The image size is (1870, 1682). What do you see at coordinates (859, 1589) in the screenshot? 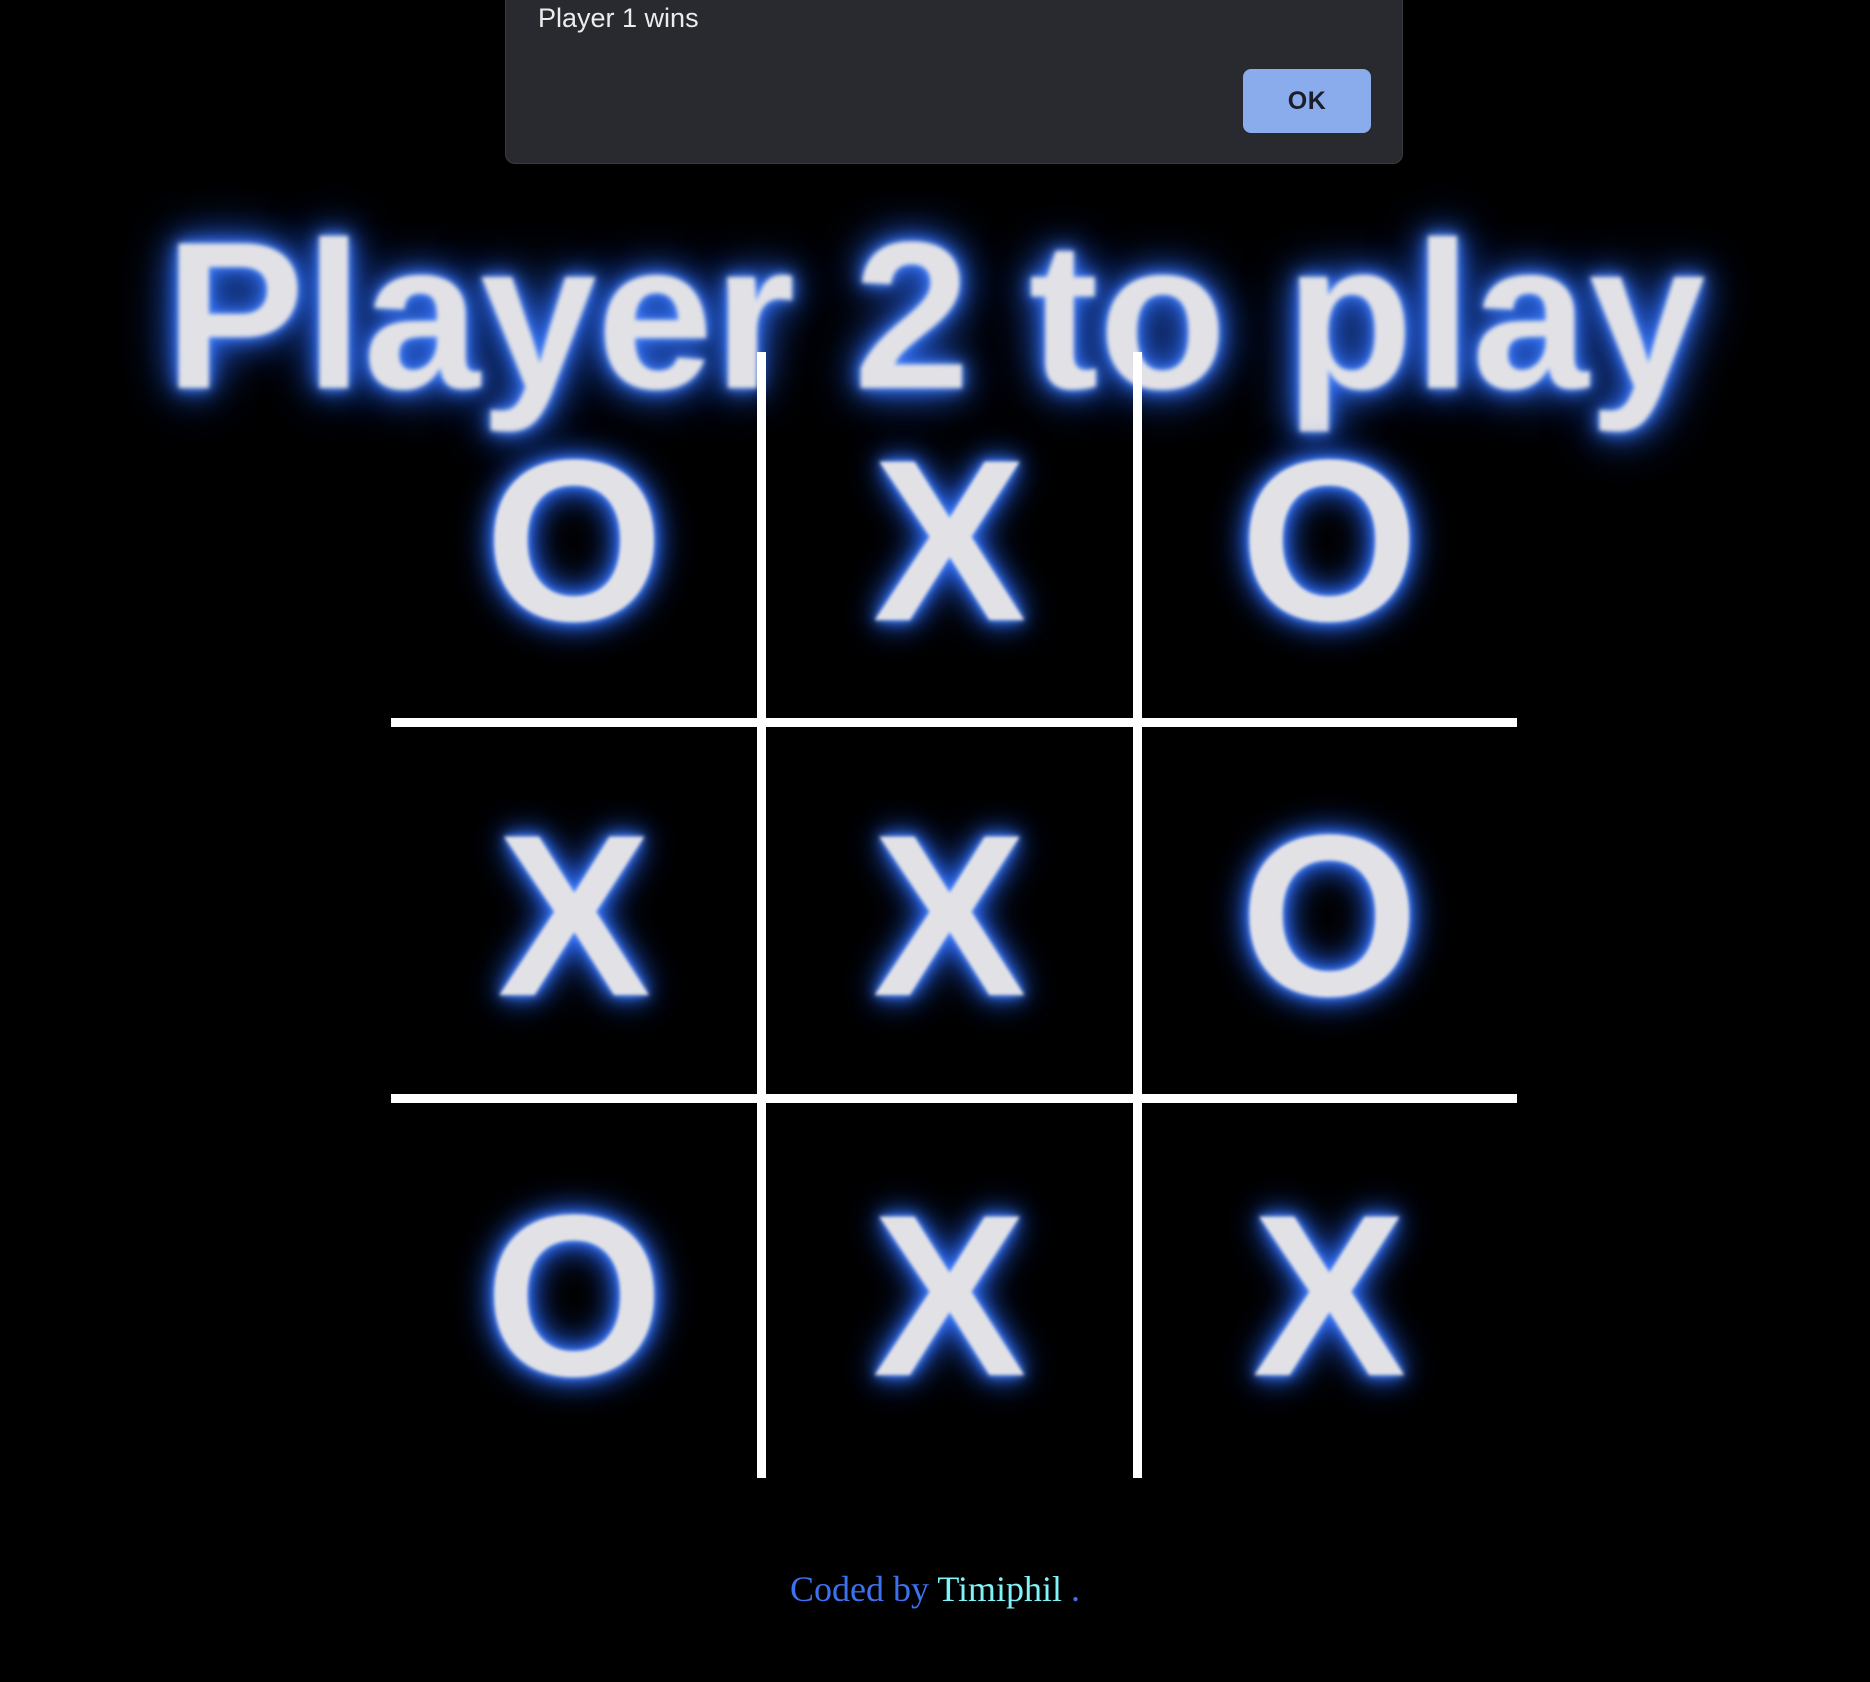
I see `credits-prefix: Coded by` at bounding box center [859, 1589].